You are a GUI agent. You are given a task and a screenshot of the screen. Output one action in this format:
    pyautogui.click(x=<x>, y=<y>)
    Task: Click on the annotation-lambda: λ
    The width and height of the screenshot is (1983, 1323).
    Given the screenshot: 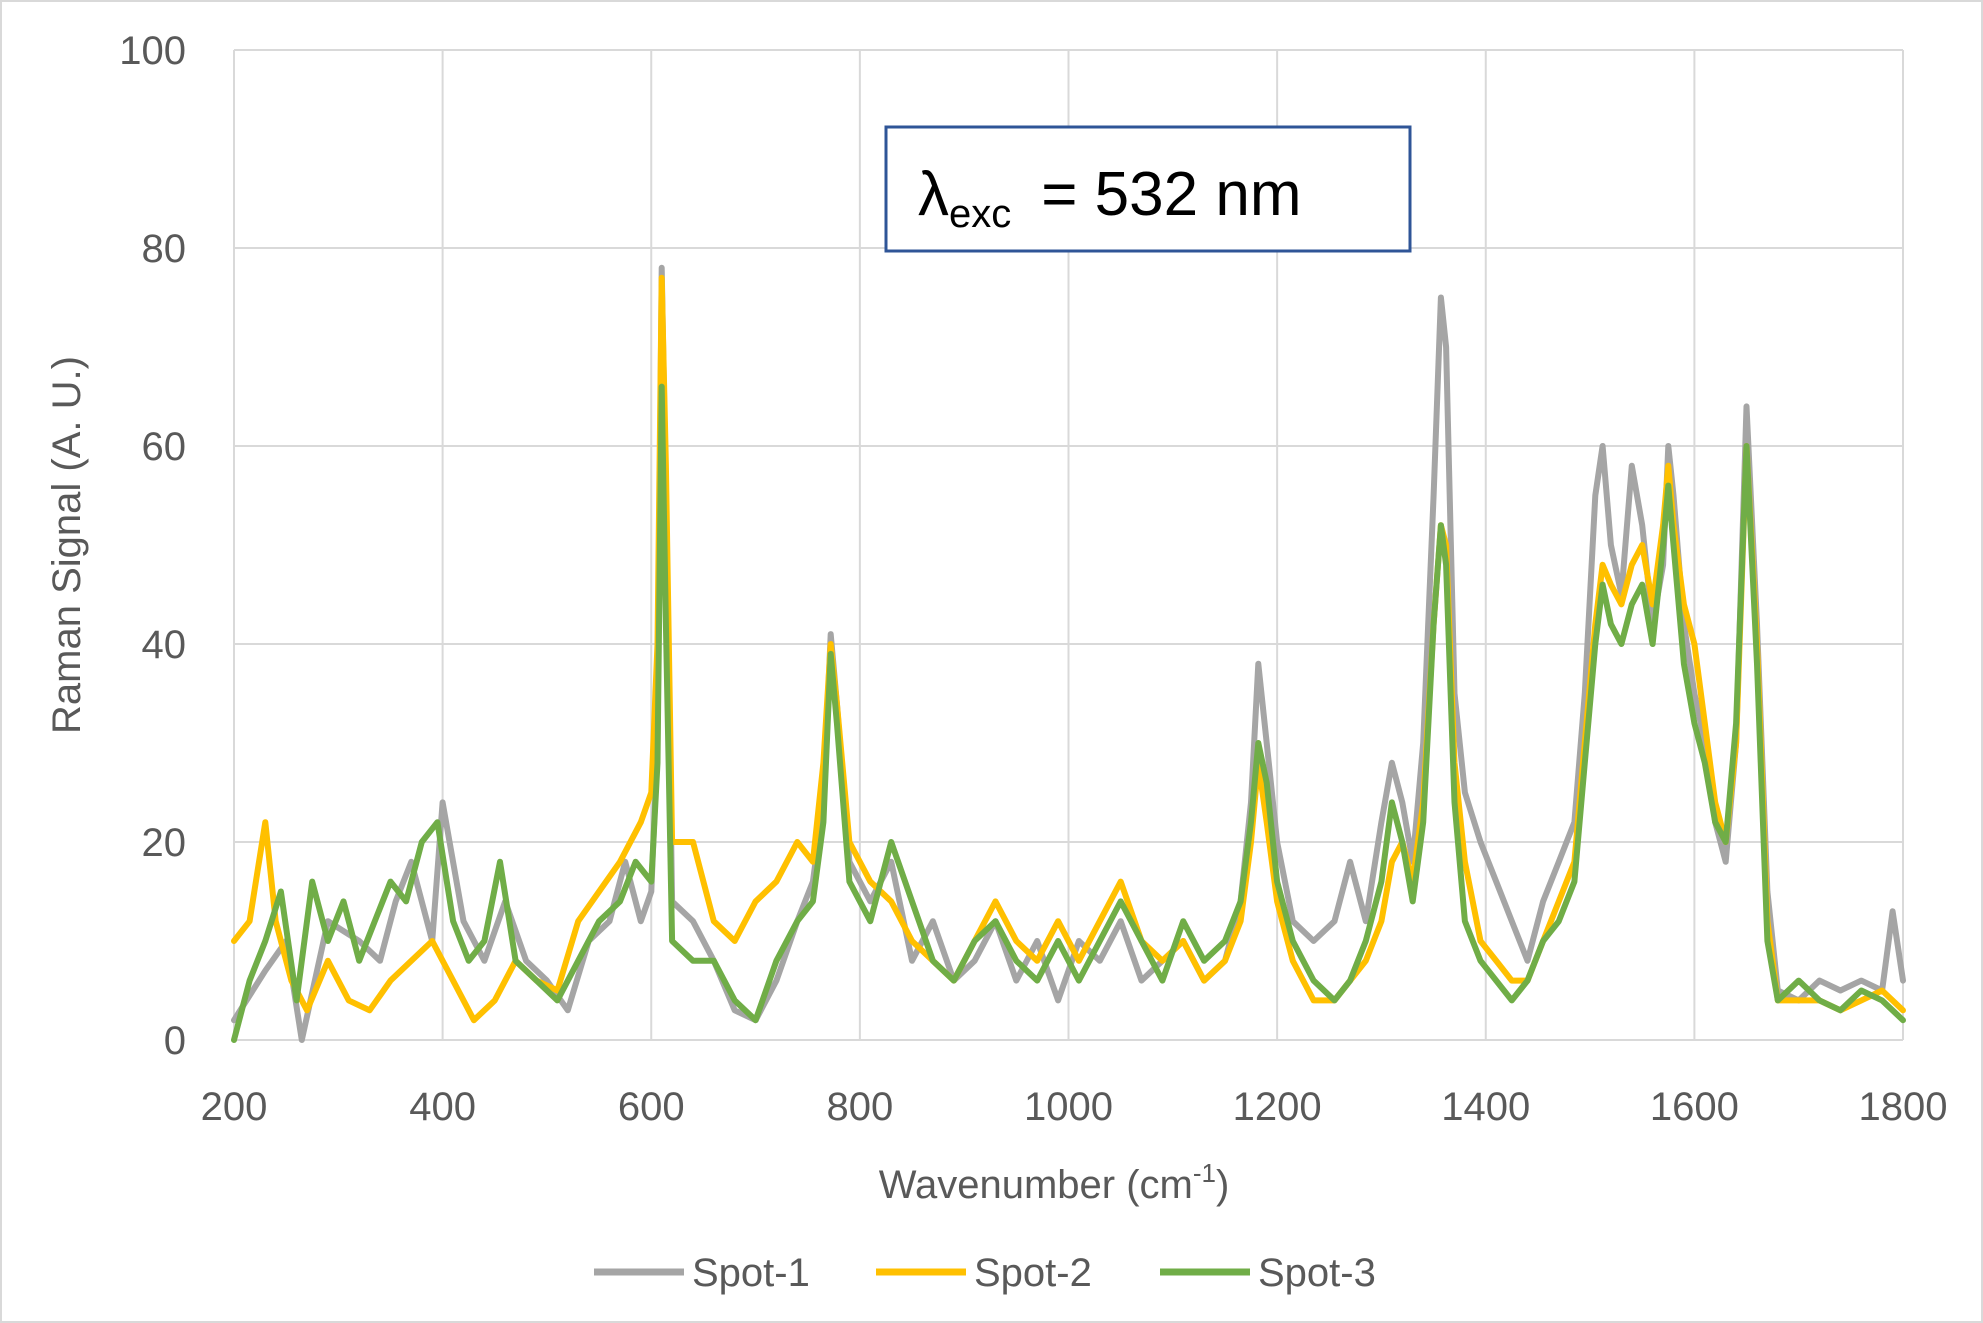 What is the action you would take?
    pyautogui.click(x=933, y=194)
    